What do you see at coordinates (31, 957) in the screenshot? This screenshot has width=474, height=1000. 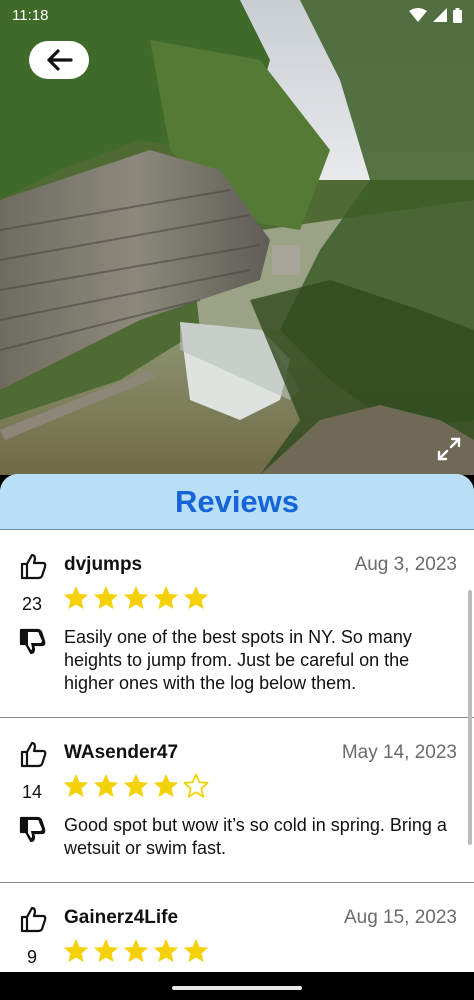 I see `vote-count: 9` at bounding box center [31, 957].